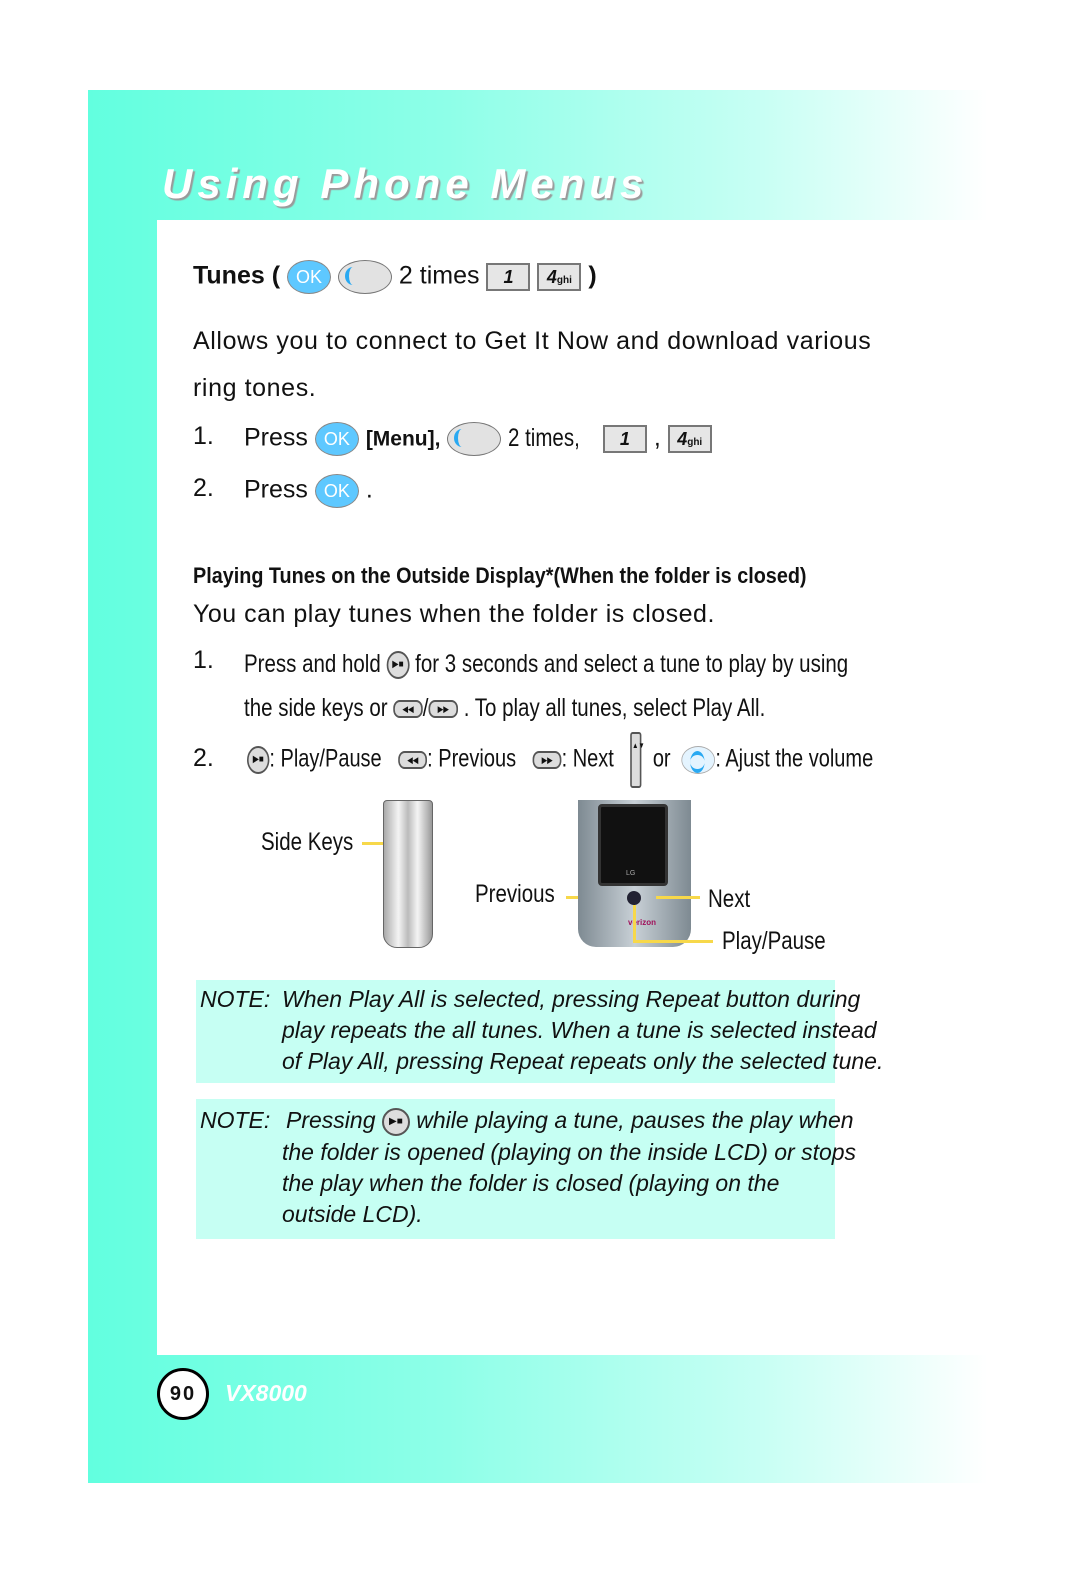 Image resolution: width=1080 pixels, height=1584 pixels. I want to click on phone-side-image, so click(408, 874).